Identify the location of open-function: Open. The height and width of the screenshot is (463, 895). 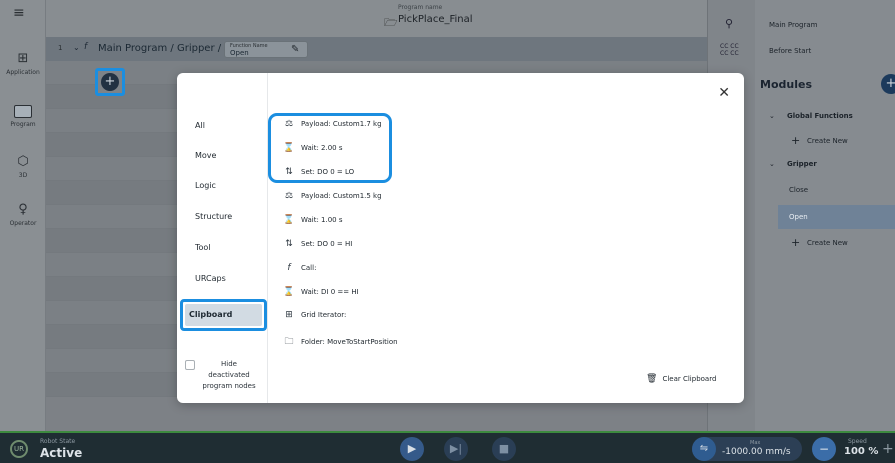
(798, 217).